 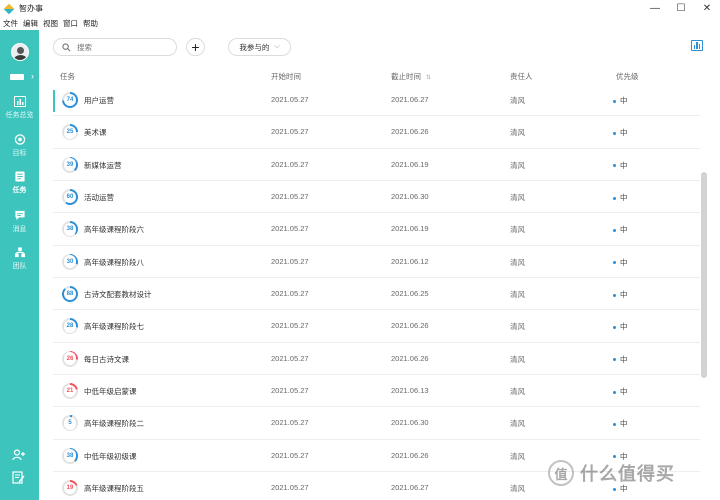 I want to click on avatar, so click(x=20, y=52).